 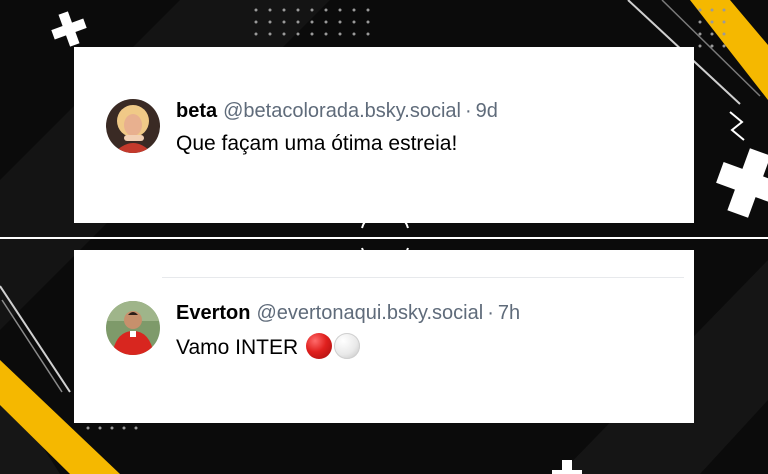 What do you see at coordinates (423, 277) in the screenshot?
I see `divider` at bounding box center [423, 277].